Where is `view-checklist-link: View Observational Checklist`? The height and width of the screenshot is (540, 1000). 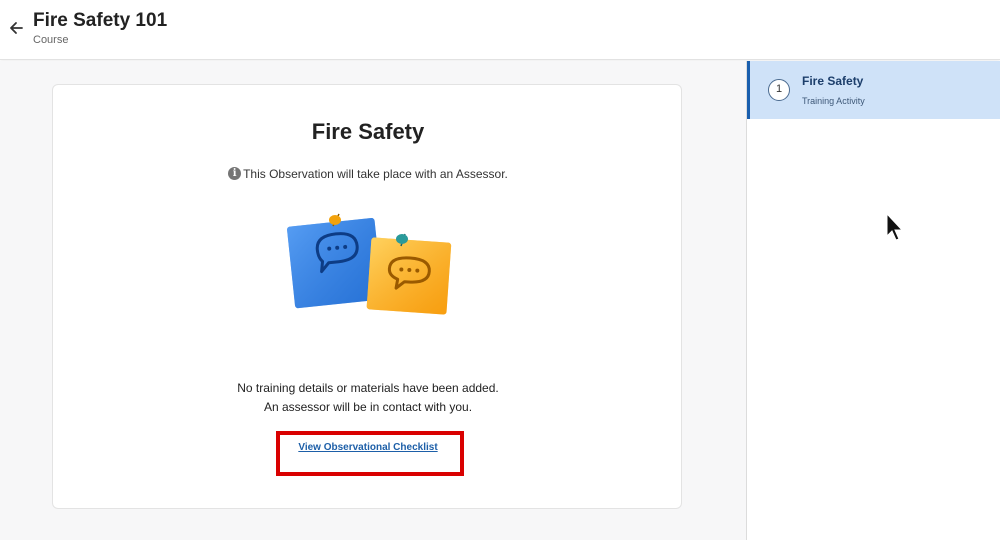 view-checklist-link: View Observational Checklist is located at coordinates (368, 447).